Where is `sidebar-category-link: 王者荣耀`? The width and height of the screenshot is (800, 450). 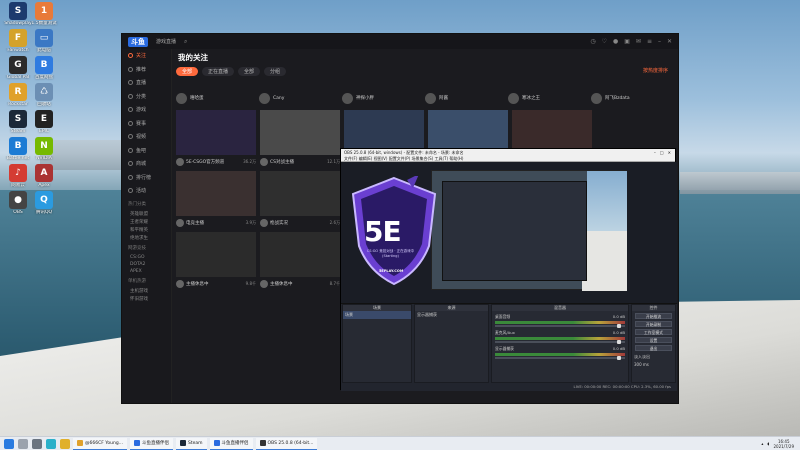
sidebar-category-link: 王者荣耀 is located at coordinates (146, 222).